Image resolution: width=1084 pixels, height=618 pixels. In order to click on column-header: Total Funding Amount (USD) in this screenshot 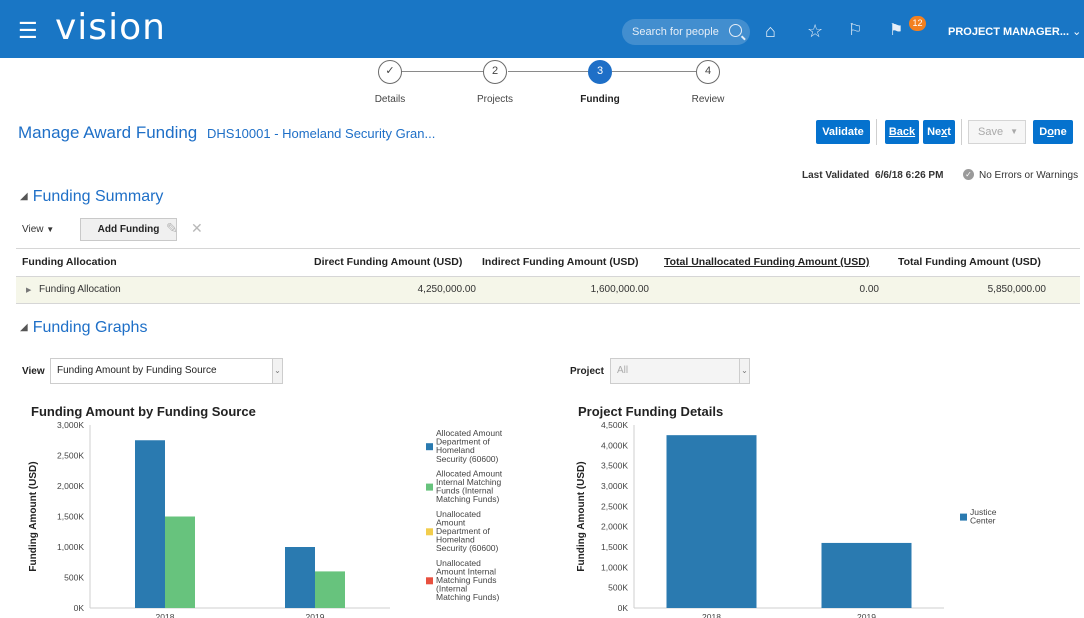, I will do `click(969, 262)`.